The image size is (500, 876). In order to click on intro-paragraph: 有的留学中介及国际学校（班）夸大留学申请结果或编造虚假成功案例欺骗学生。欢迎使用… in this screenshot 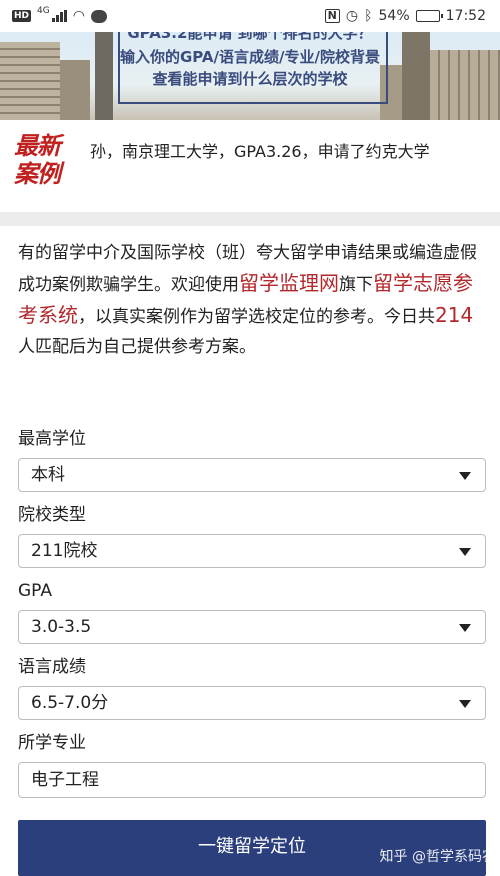, I will do `click(252, 300)`.